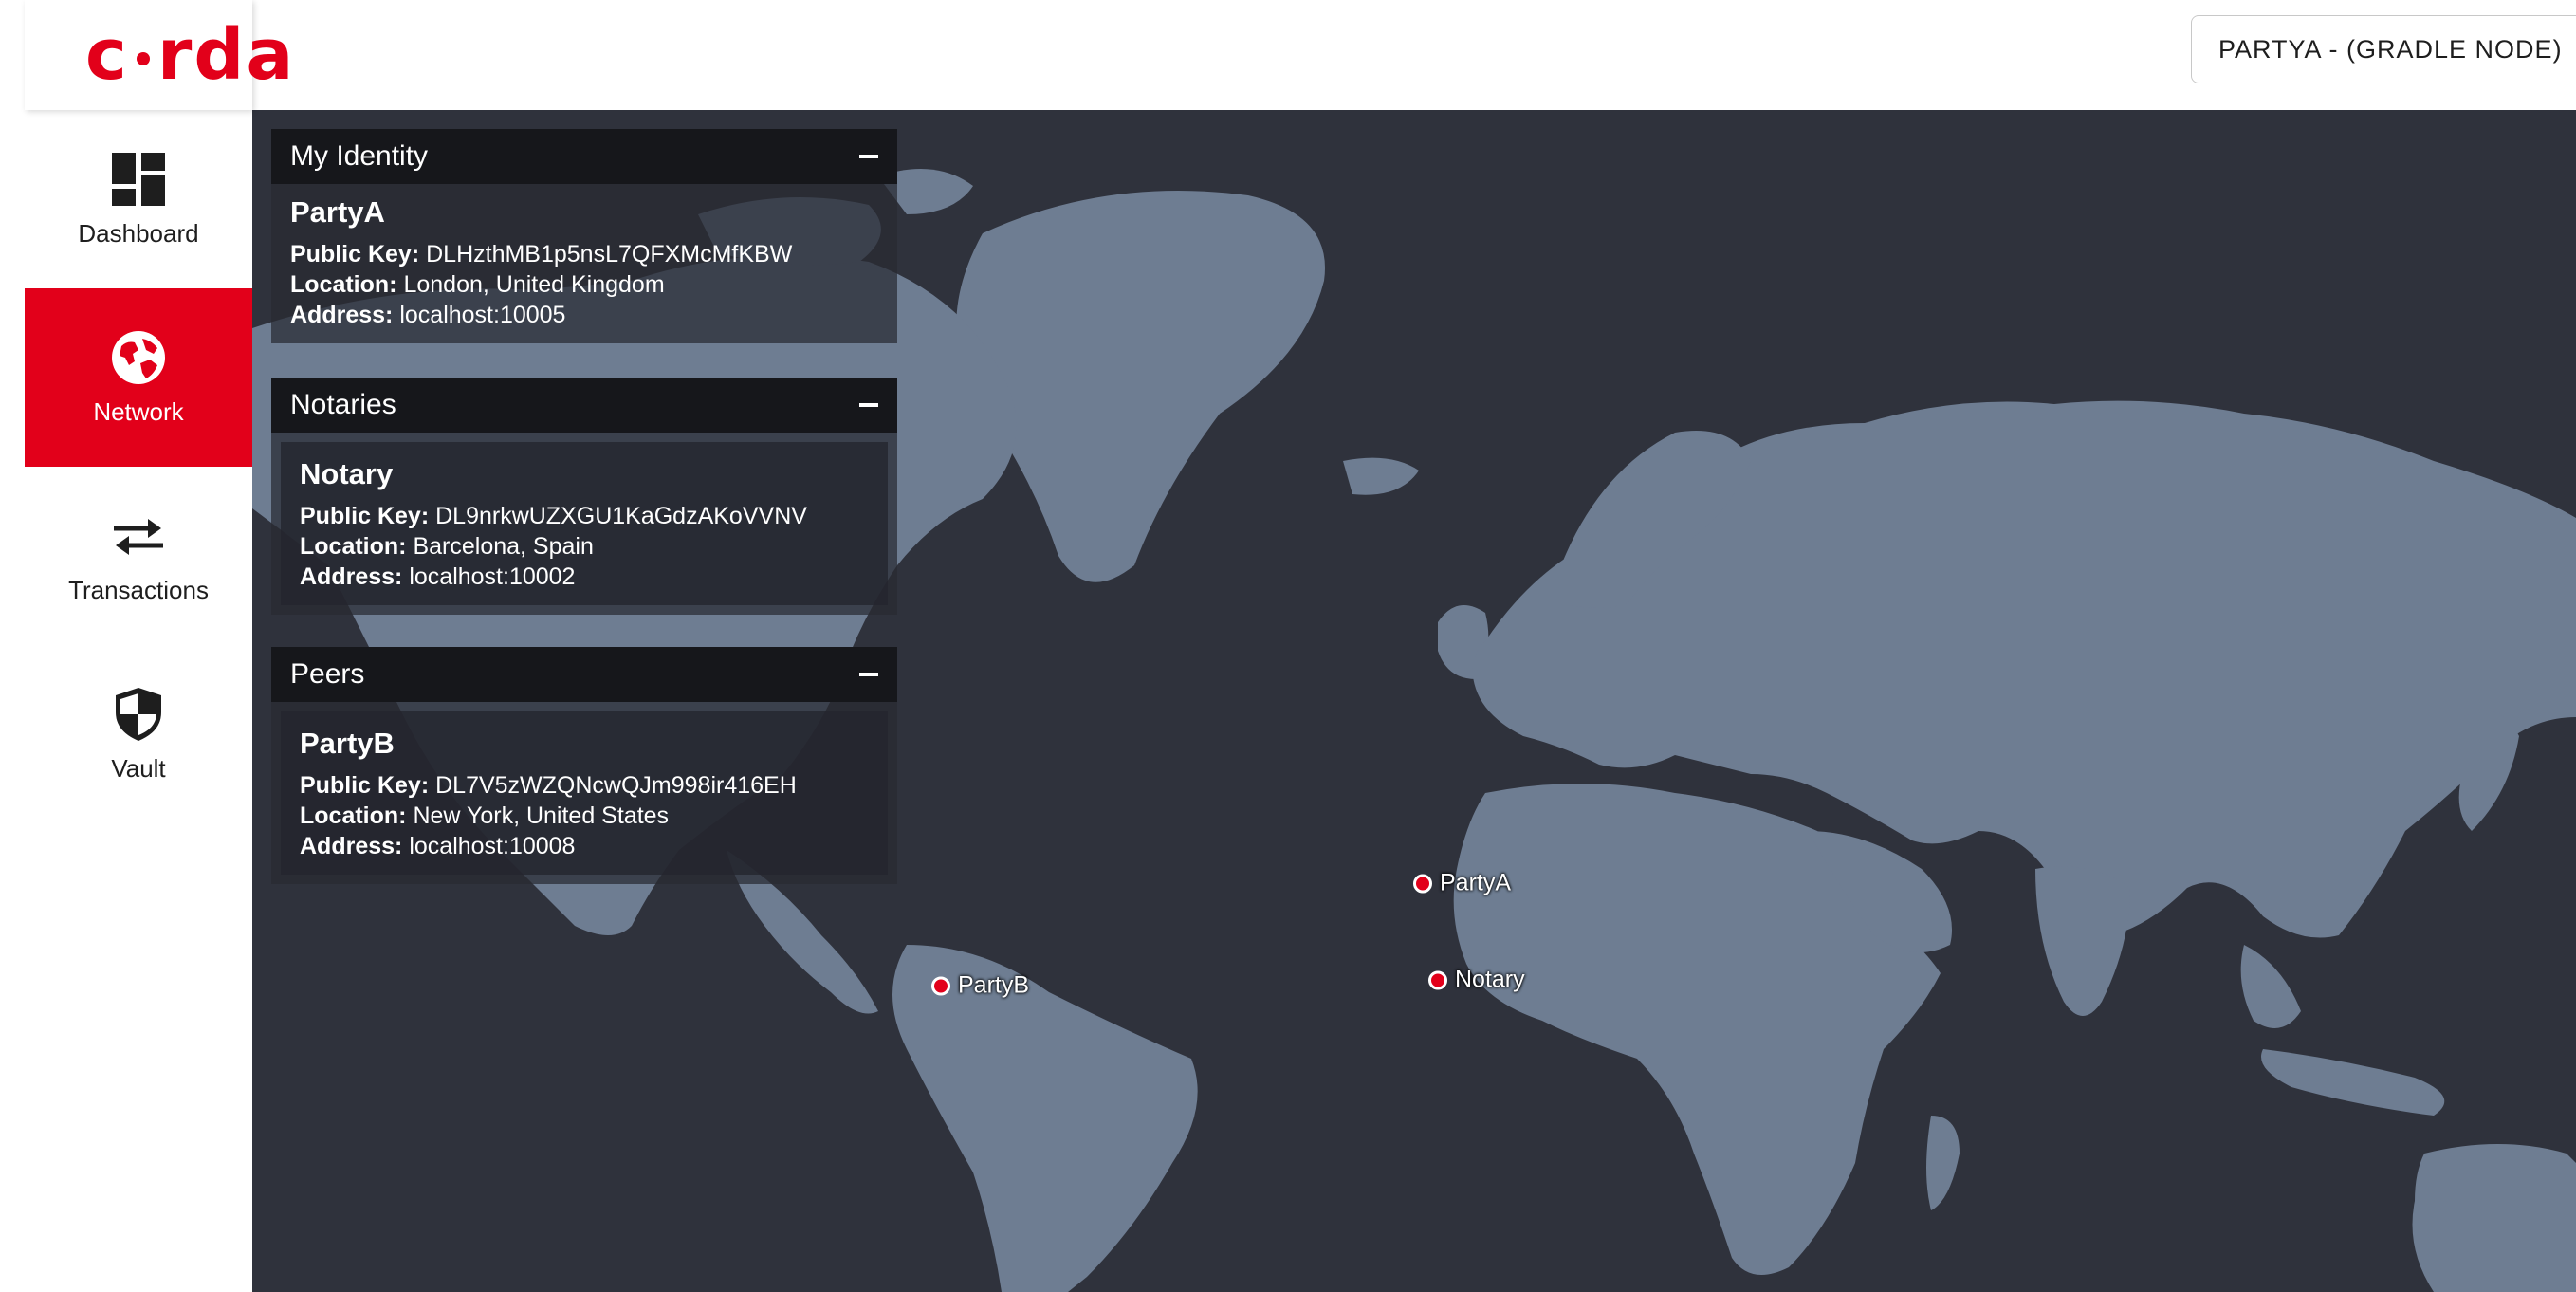 This screenshot has height=1292, width=2576. Describe the element at coordinates (138, 714) in the screenshot. I see `shield-icon` at that location.